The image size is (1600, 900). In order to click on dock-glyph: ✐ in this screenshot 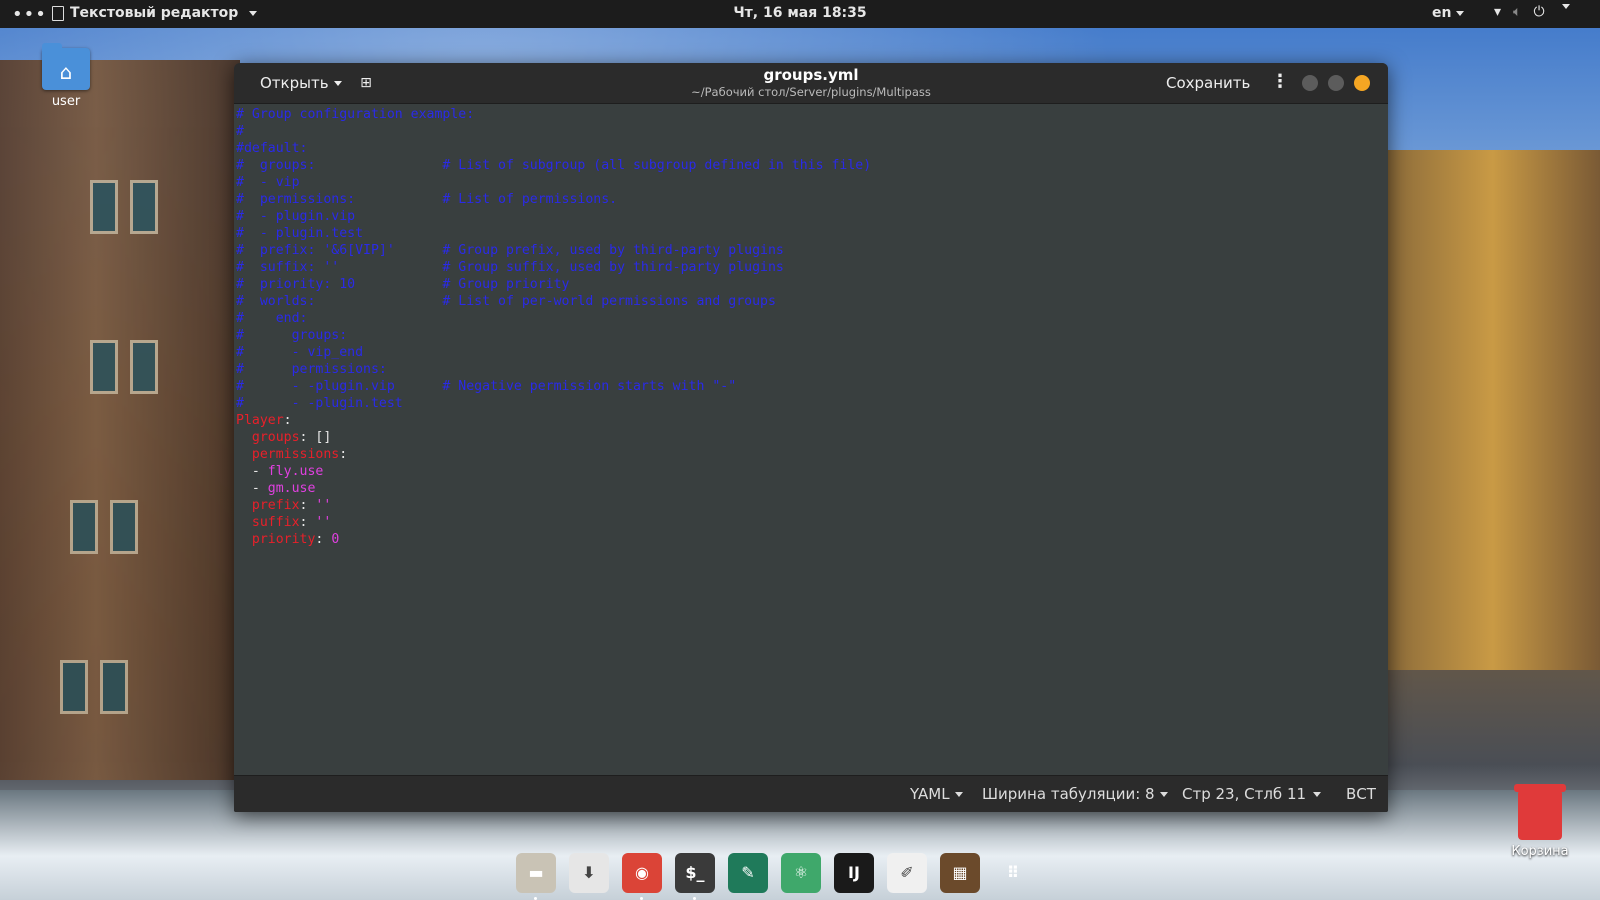, I will do `click(907, 872)`.